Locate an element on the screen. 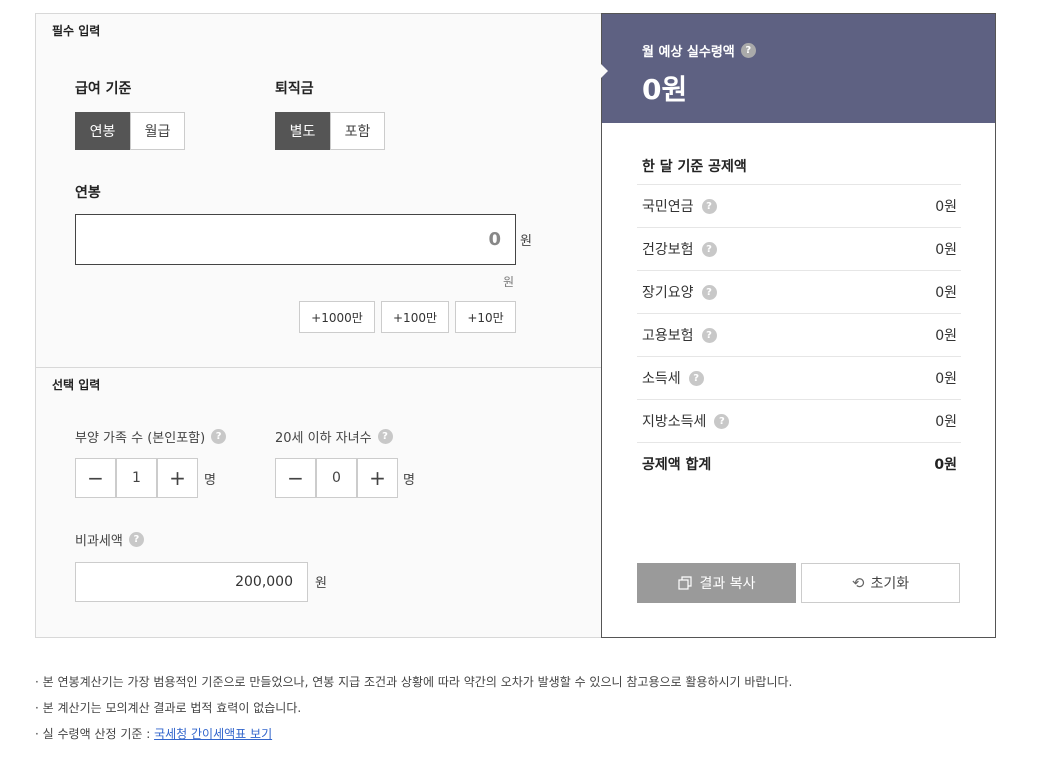 Image resolution: width=1038 pixels, height=757 pixels. pay-basis-monthly-button: 월급 is located at coordinates (157, 131).